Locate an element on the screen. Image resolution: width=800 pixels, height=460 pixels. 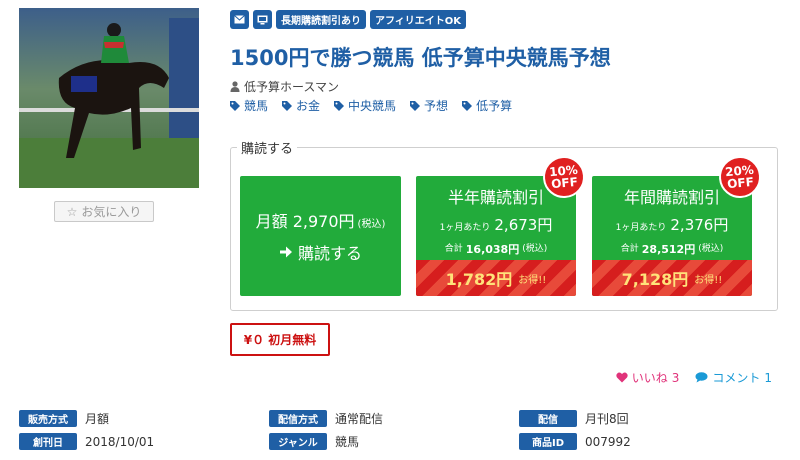
comment-label: コメント is located at coordinates (736, 378).